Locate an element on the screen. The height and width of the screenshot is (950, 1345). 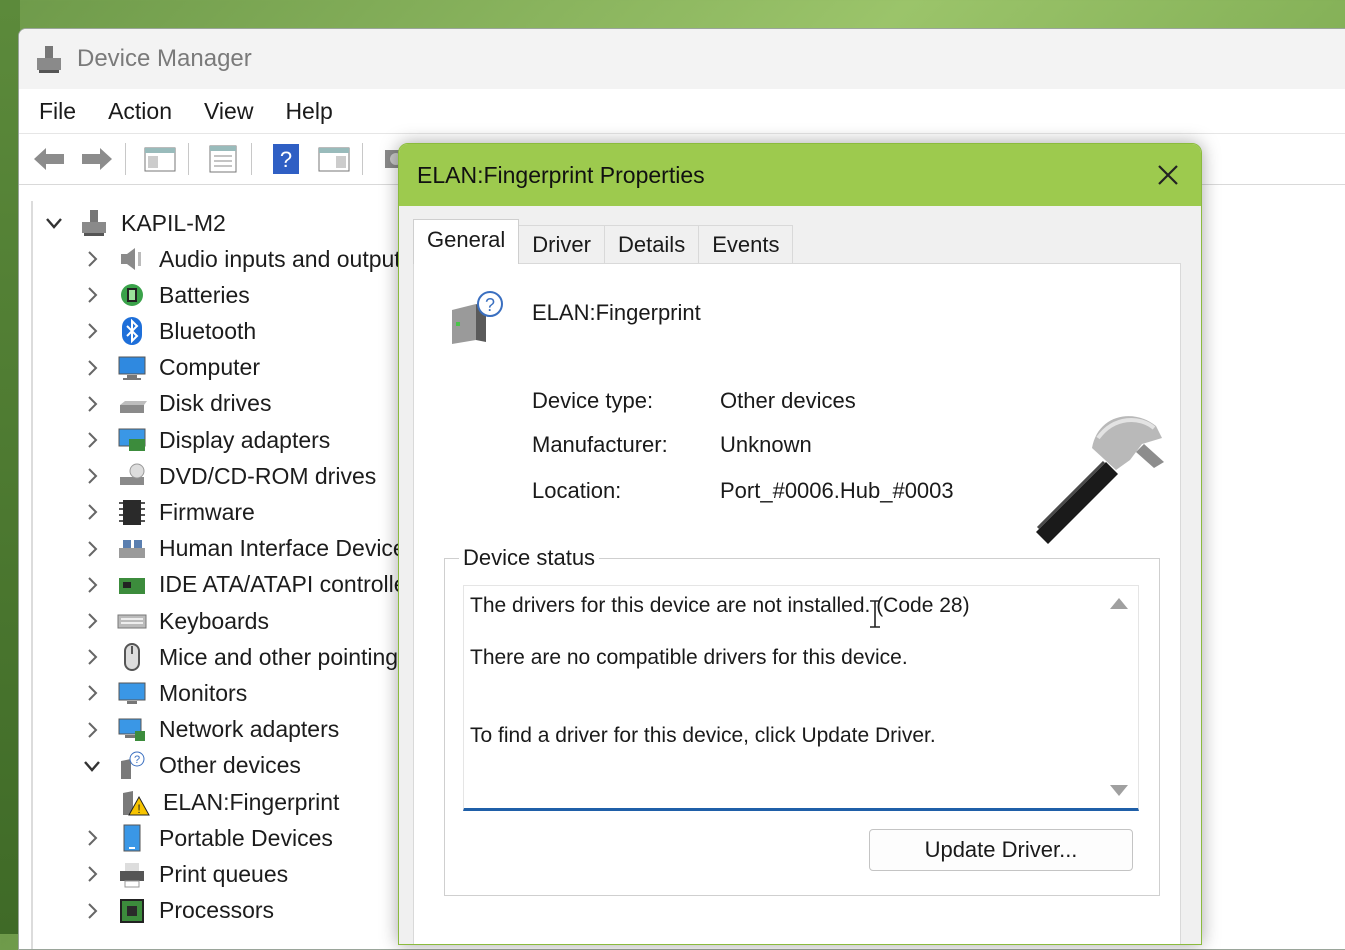
dialog-title: ELAN:Fingerprint Properties is located at coordinates (561, 174).